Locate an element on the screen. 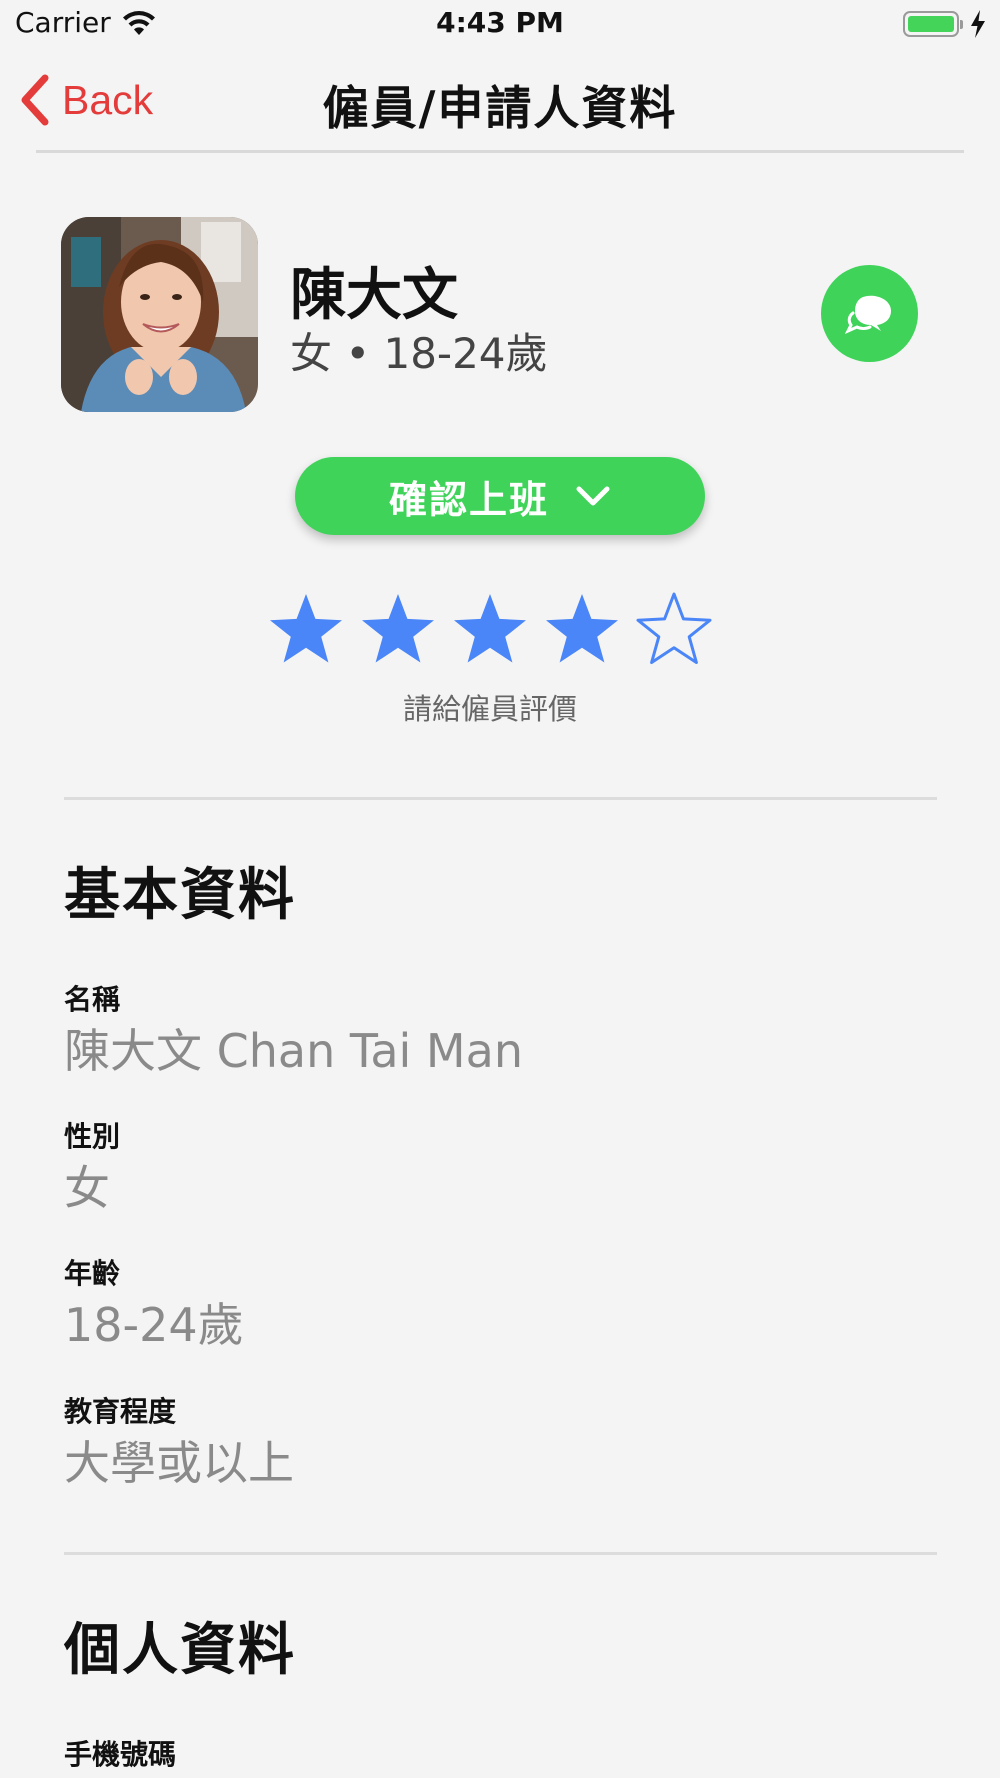 This screenshot has height=1778, width=1000. nav-divider is located at coordinates (500, 151).